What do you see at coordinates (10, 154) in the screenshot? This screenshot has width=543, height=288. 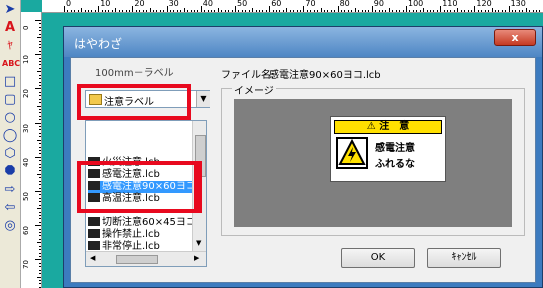 I see `hexagon-icon: ⬡` at bounding box center [10, 154].